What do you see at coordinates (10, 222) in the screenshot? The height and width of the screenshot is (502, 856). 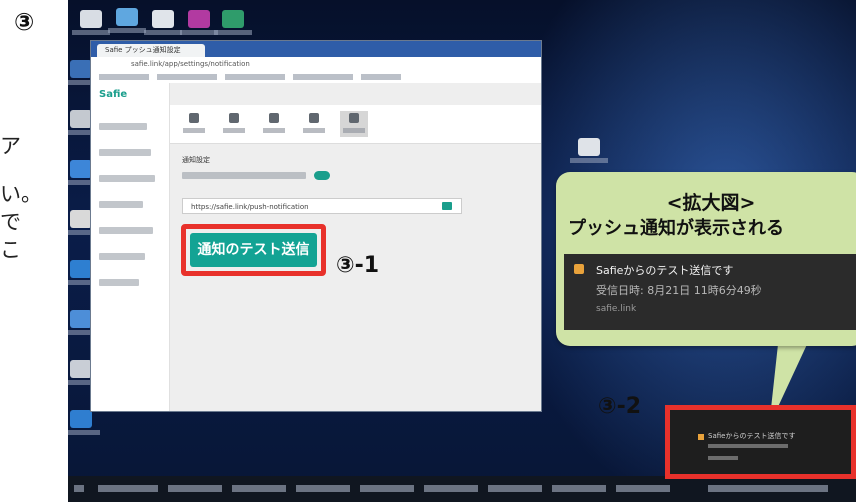 I see `side-text-fragment: で` at bounding box center [10, 222].